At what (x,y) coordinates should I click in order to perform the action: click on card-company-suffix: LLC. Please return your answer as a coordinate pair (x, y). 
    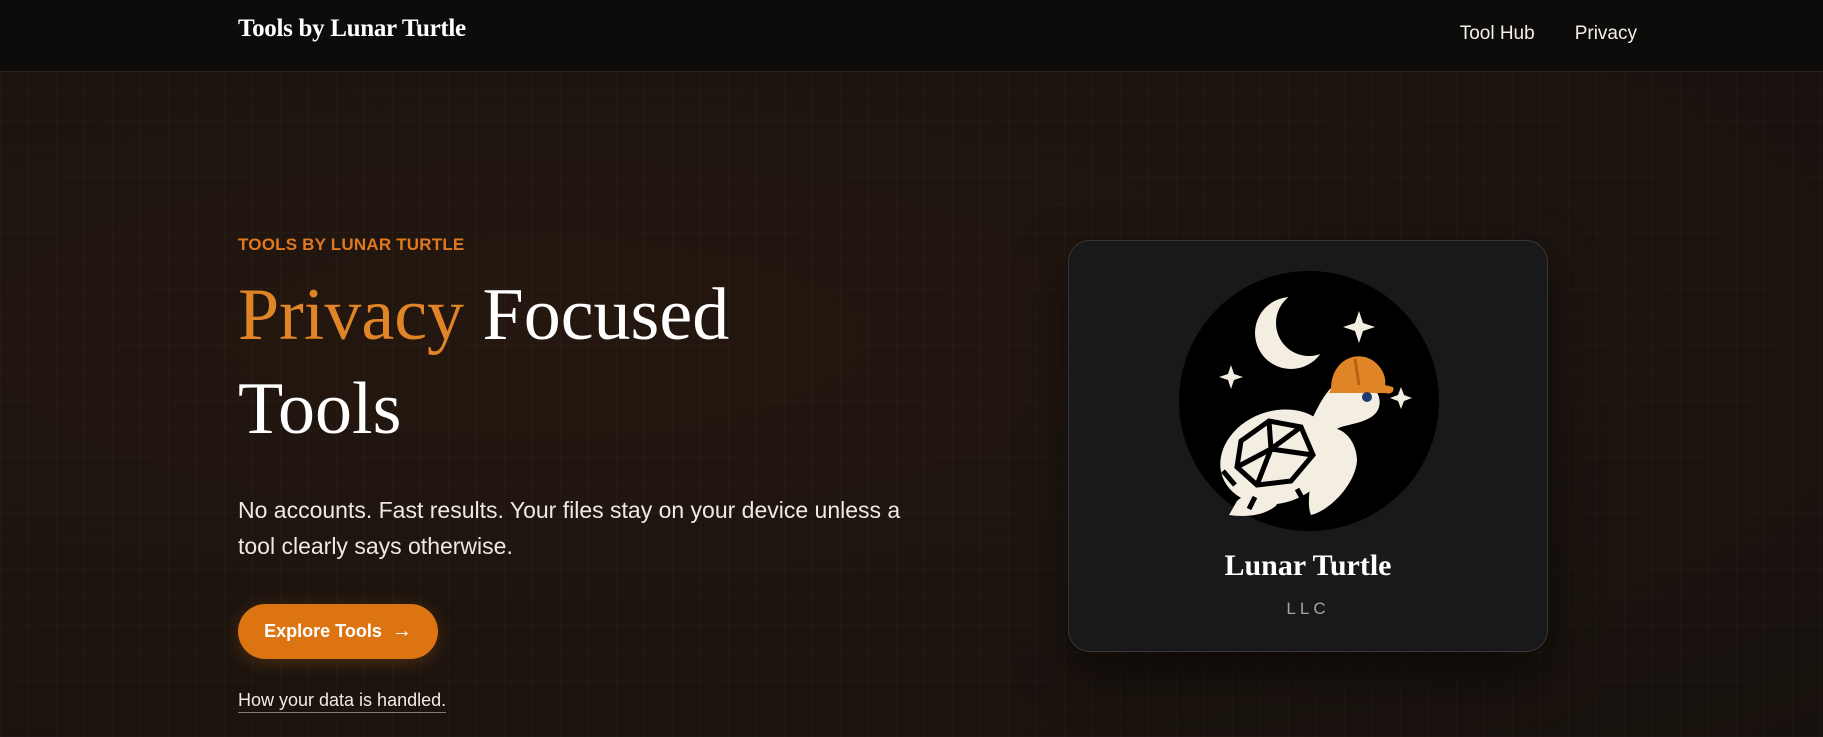
    Looking at the image, I should click on (1308, 608).